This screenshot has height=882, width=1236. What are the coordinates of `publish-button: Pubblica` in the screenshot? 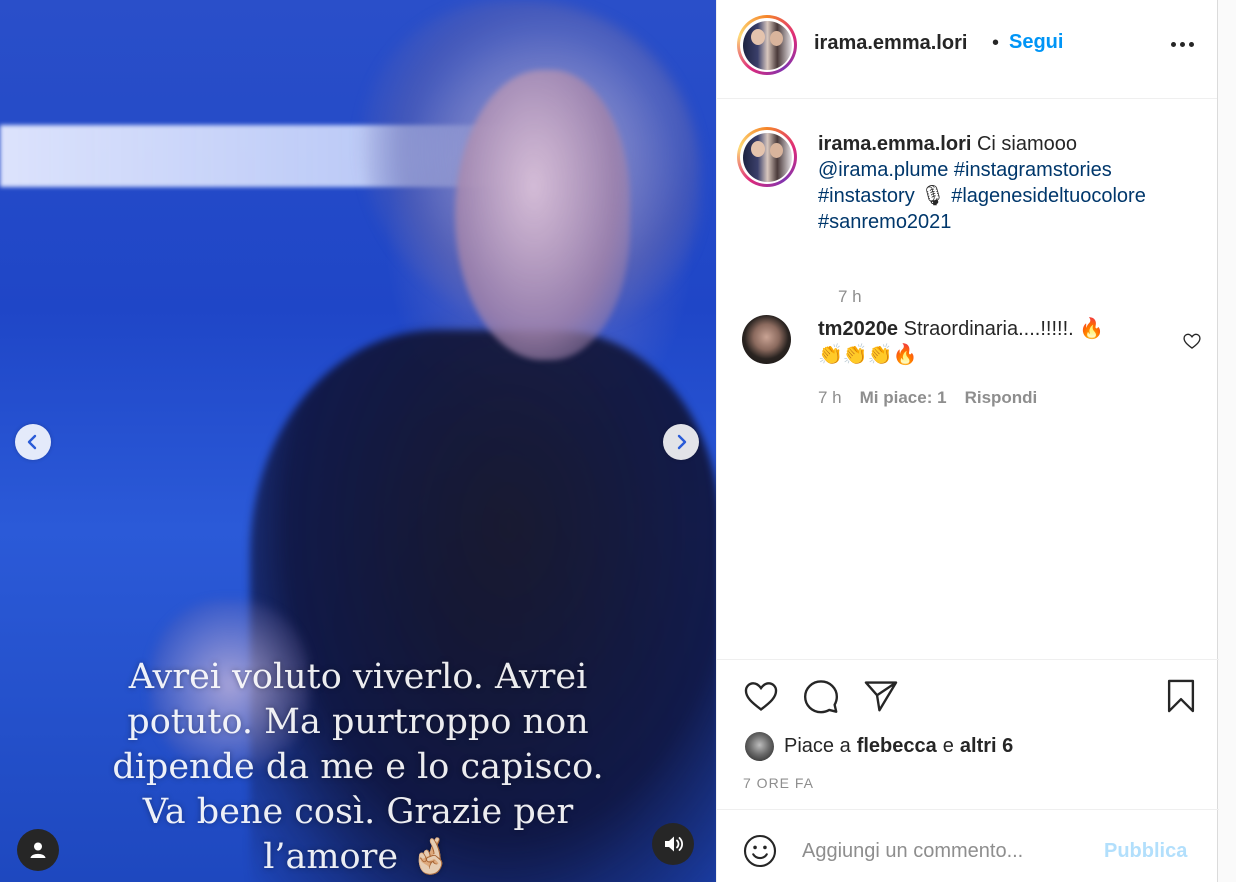 It's located at (1145, 851).